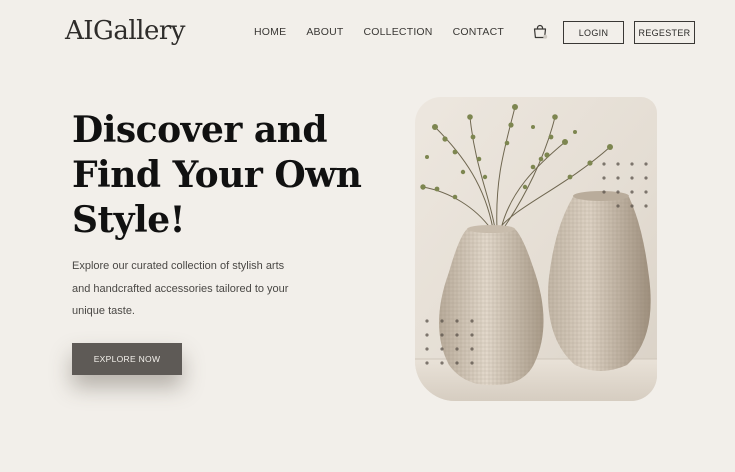 This screenshot has width=735, height=472. What do you see at coordinates (217, 175) in the screenshot?
I see `headline-line-2: Find Your Own` at bounding box center [217, 175].